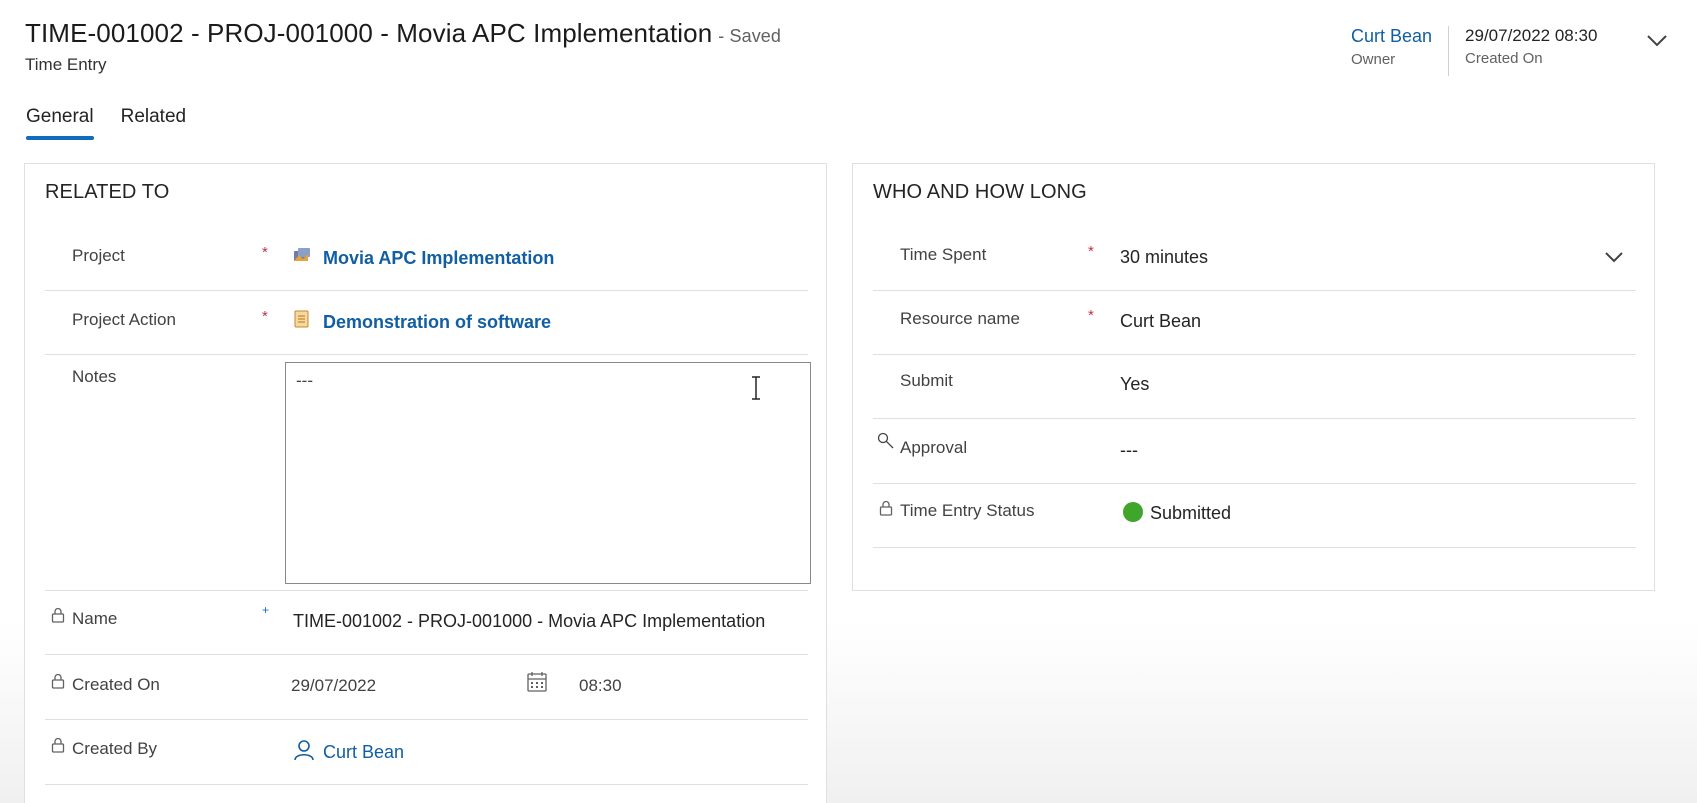 The width and height of the screenshot is (1697, 803). What do you see at coordinates (967, 510) in the screenshot?
I see `time-entry-status-label: Time Entry Status` at bounding box center [967, 510].